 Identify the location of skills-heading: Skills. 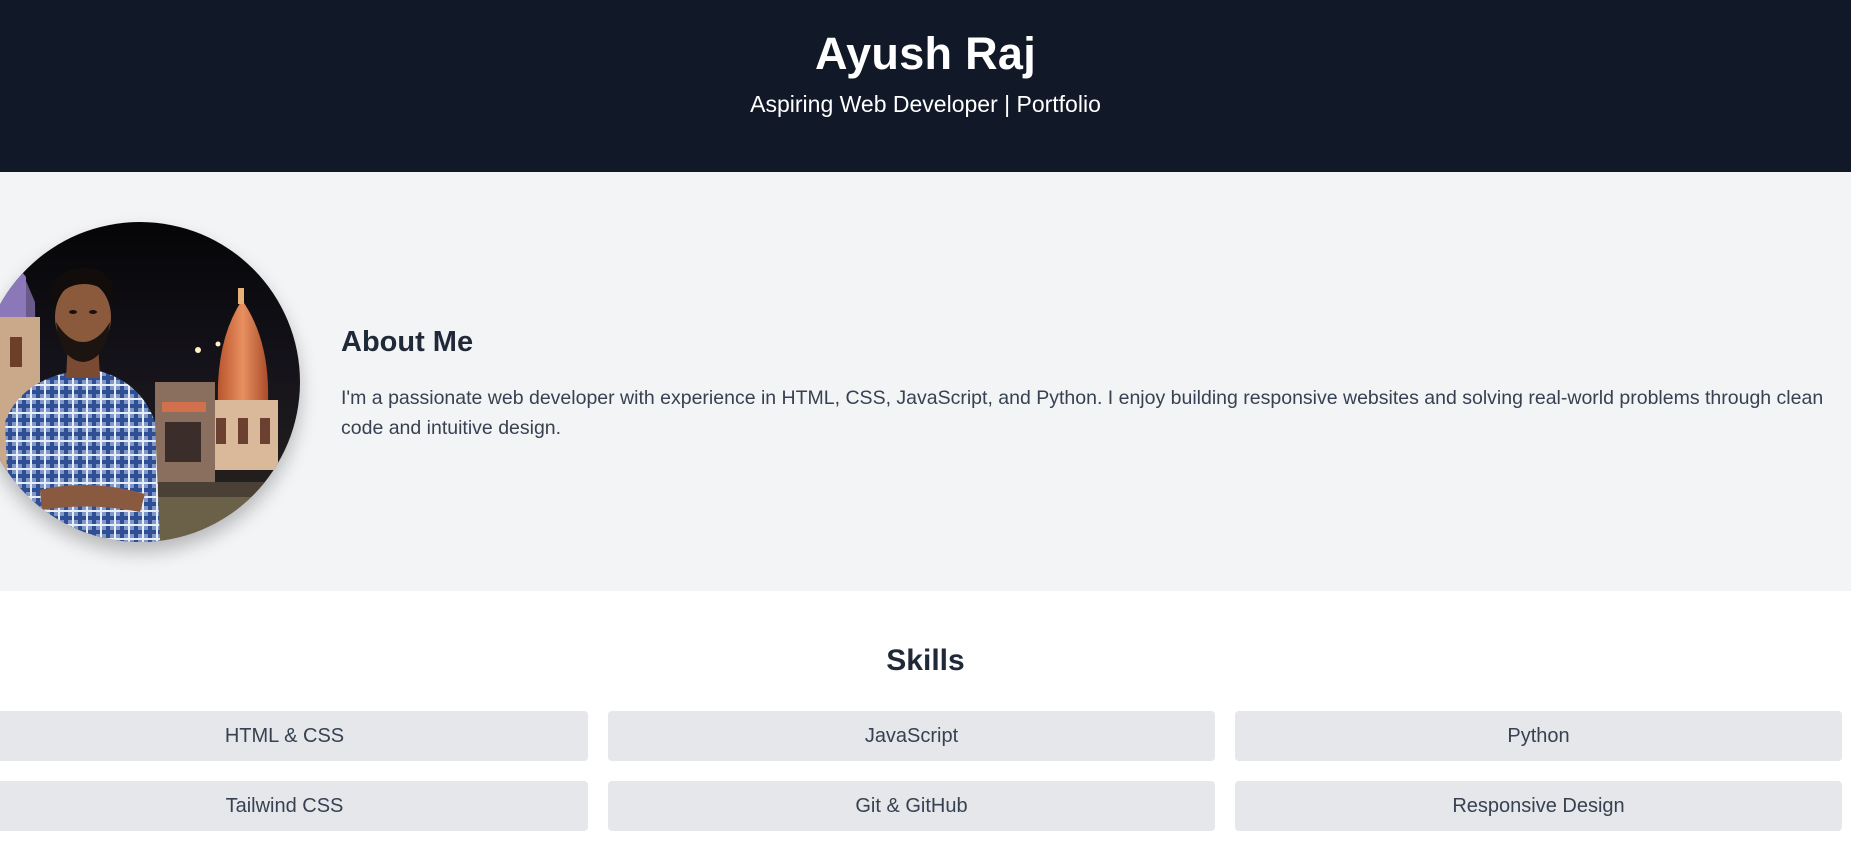
(925, 660).